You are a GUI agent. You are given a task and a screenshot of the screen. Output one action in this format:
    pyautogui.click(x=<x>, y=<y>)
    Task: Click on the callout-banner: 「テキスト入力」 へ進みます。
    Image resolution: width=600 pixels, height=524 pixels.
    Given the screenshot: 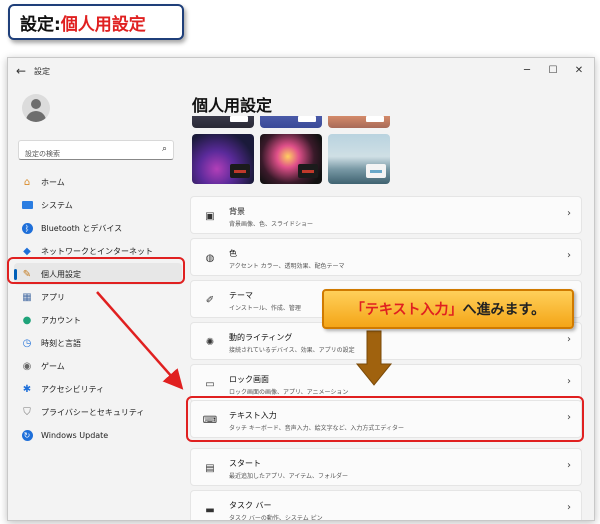 What is the action you would take?
    pyautogui.click(x=448, y=309)
    